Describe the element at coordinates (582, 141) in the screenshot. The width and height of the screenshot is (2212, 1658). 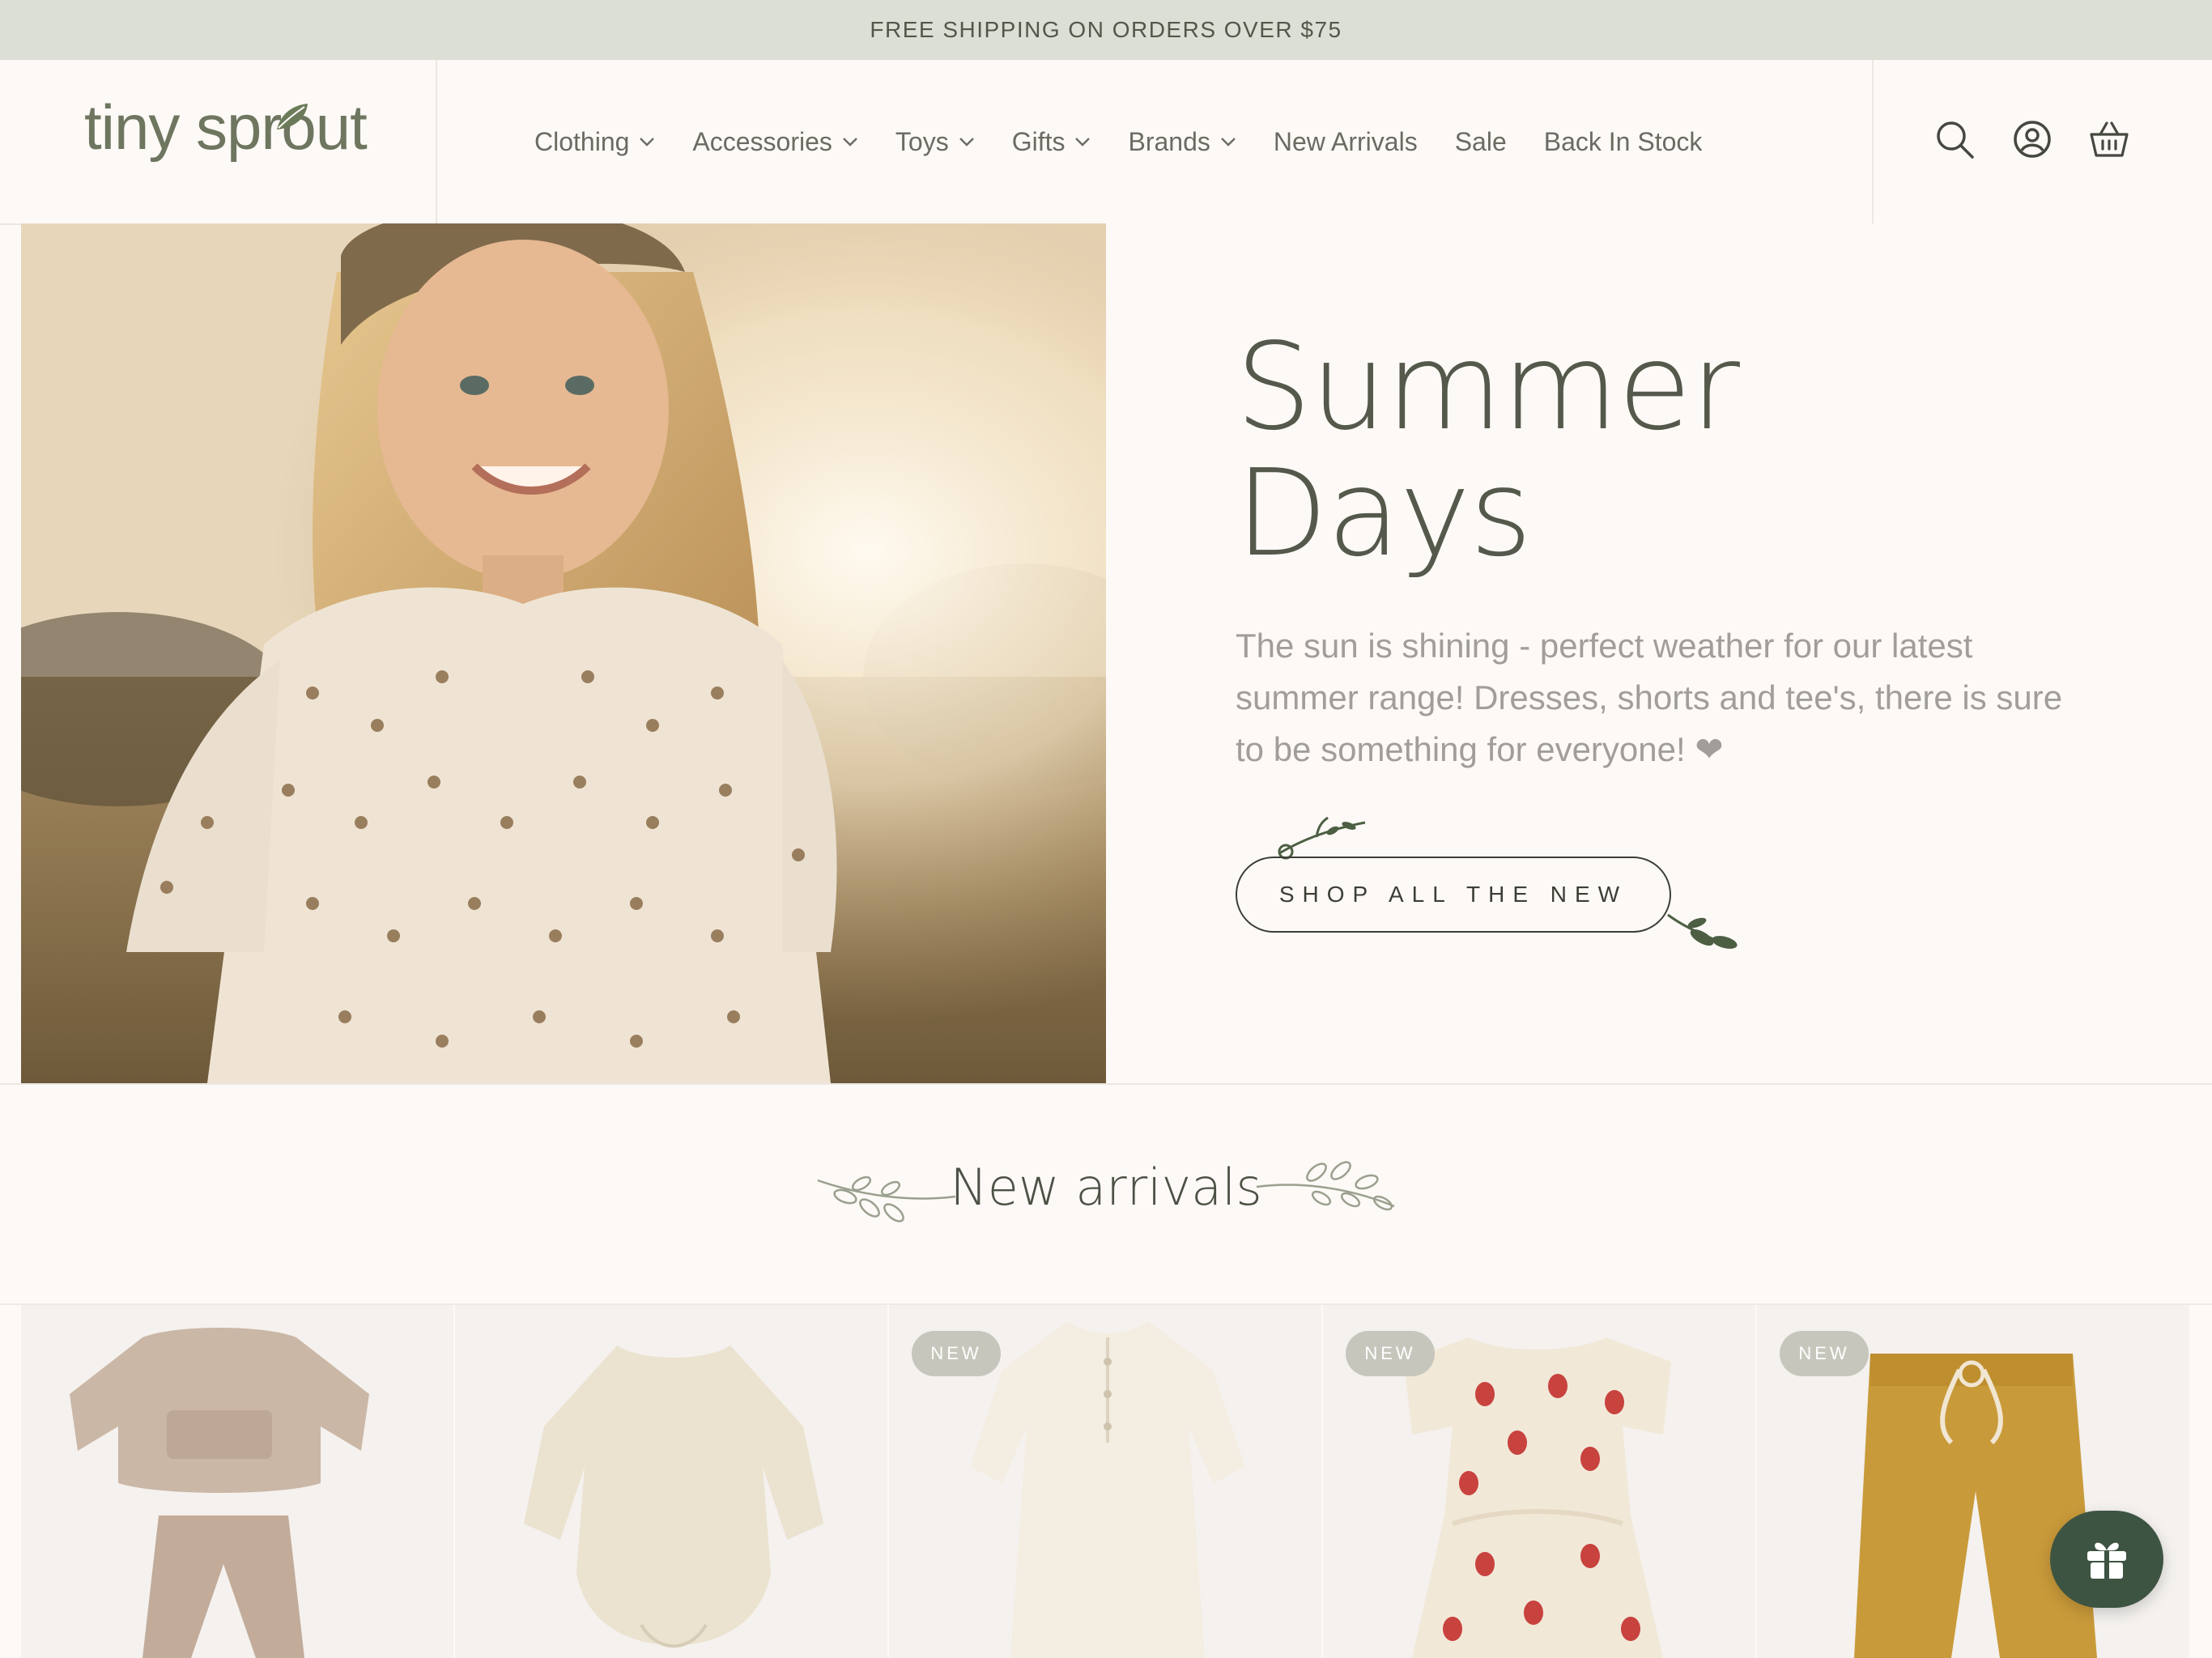
I see `nav-label: Clothing` at that location.